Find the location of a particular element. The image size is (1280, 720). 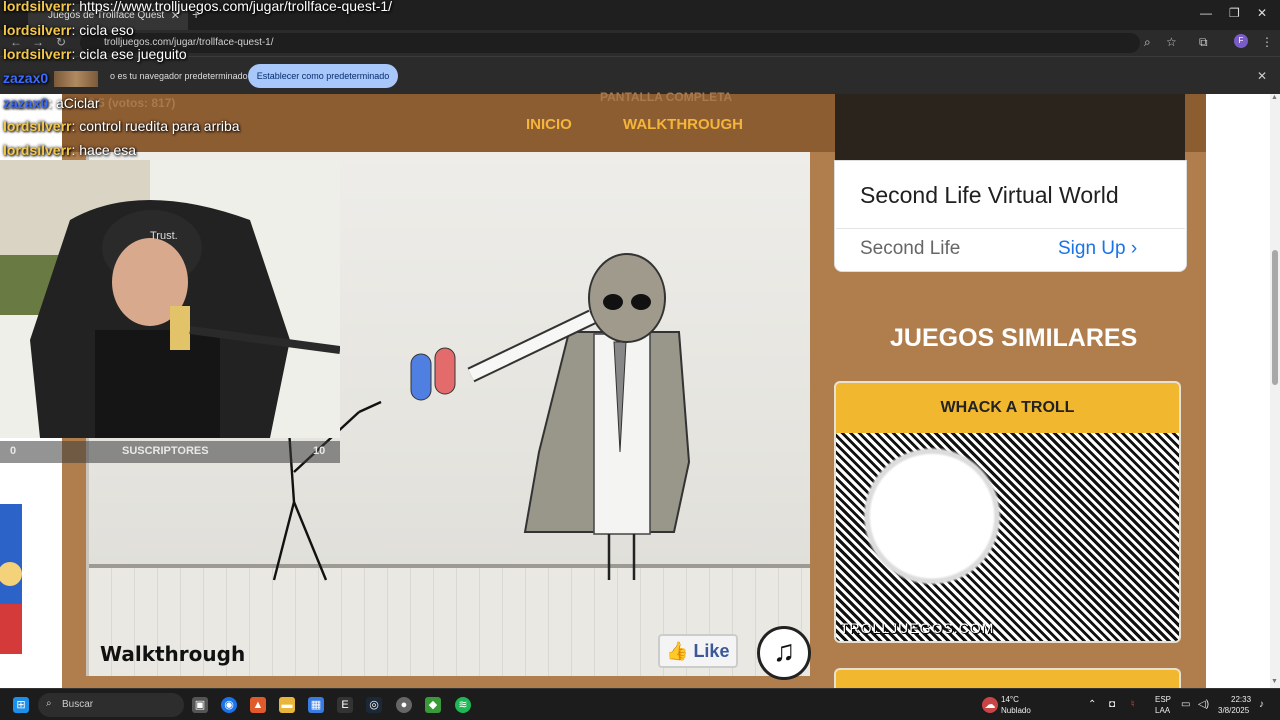

nav-walkthrough: WALKTHROUGH is located at coordinates (683, 124).